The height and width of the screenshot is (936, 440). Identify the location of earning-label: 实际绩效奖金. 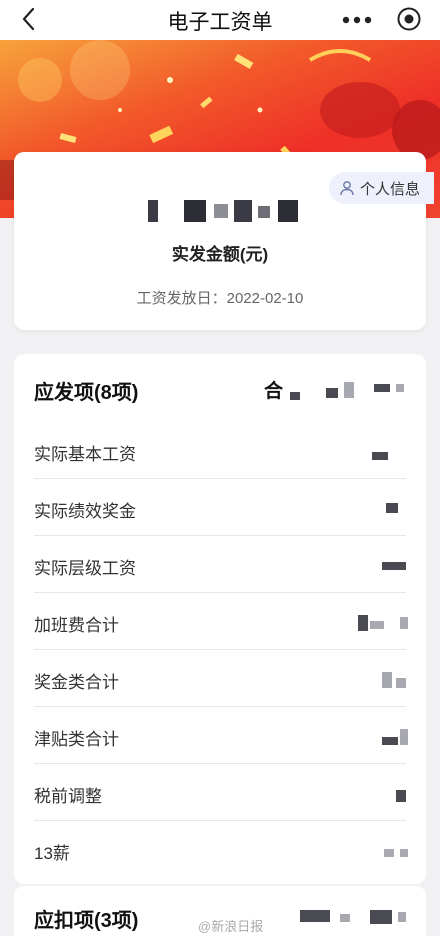
(85, 511).